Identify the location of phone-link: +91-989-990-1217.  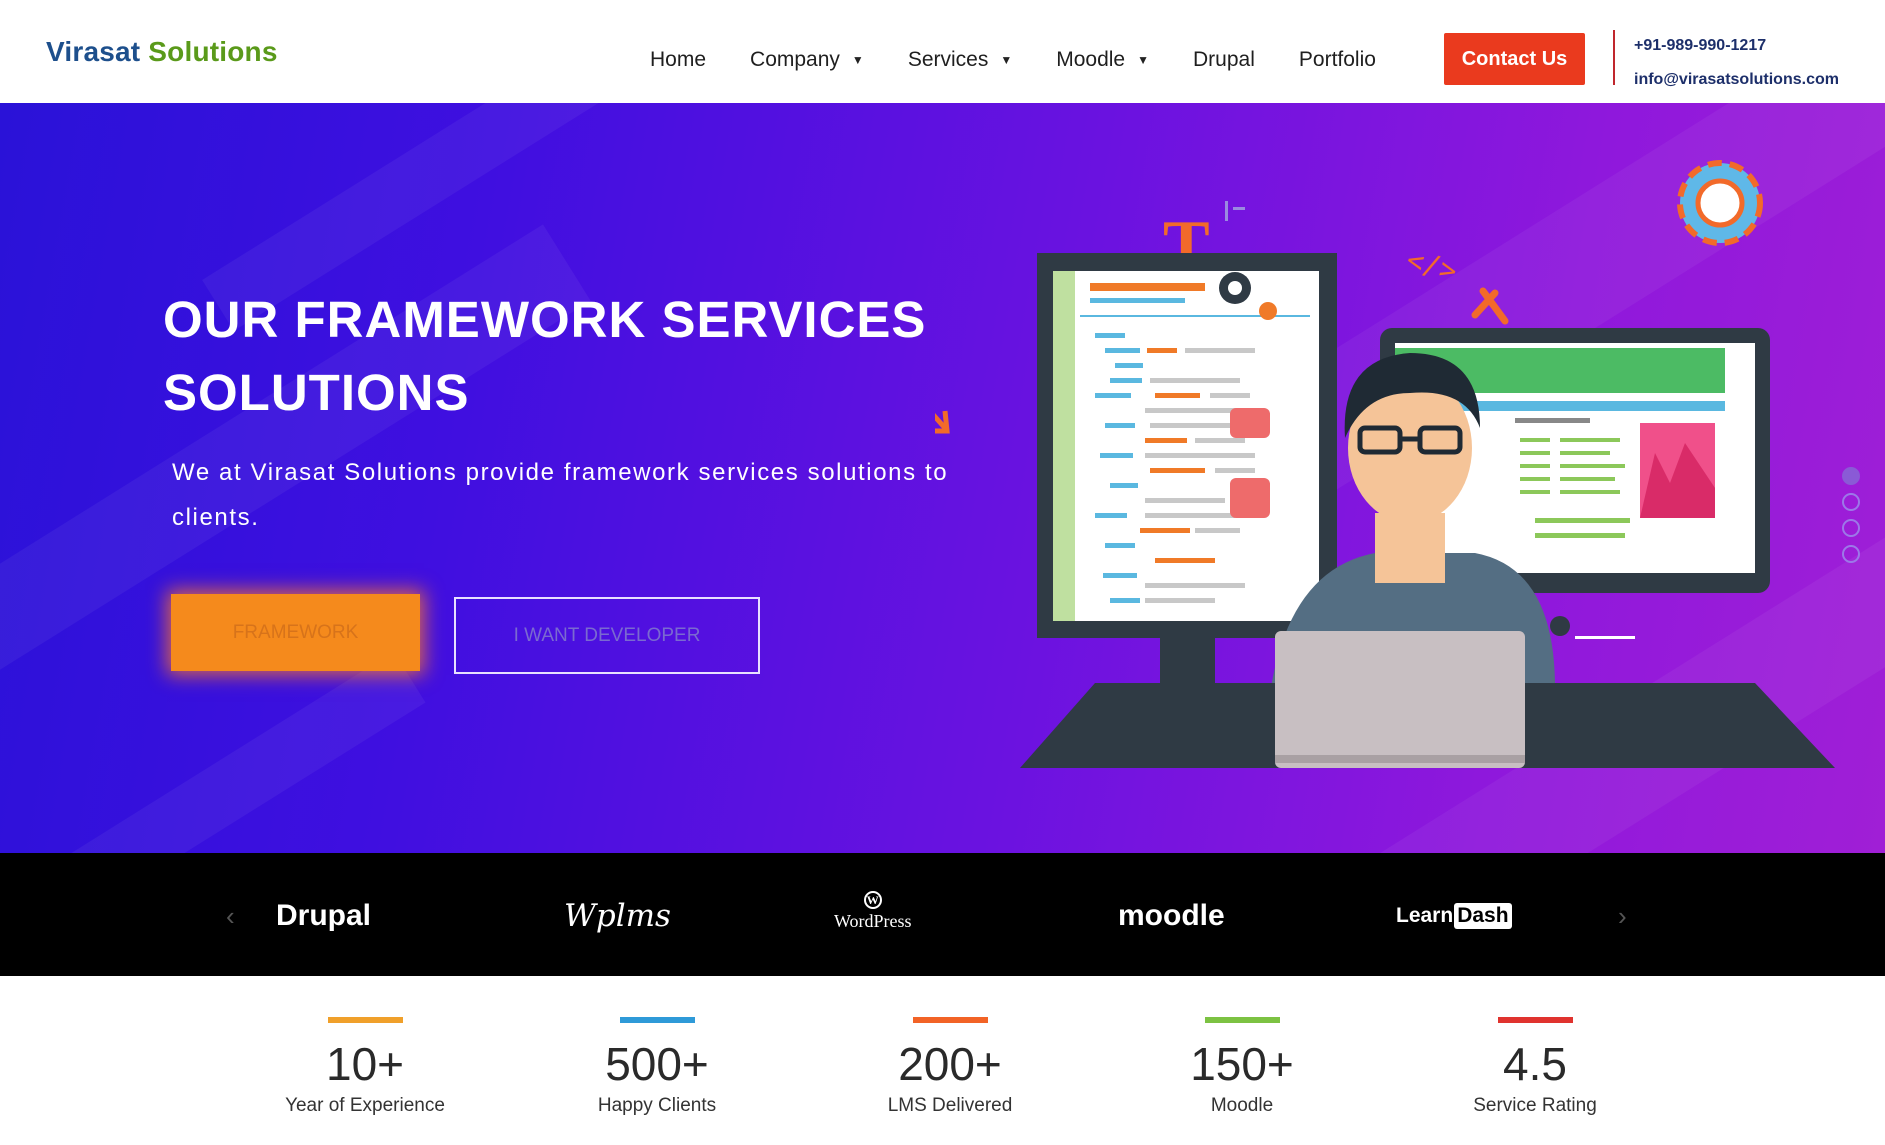
(1700, 46).